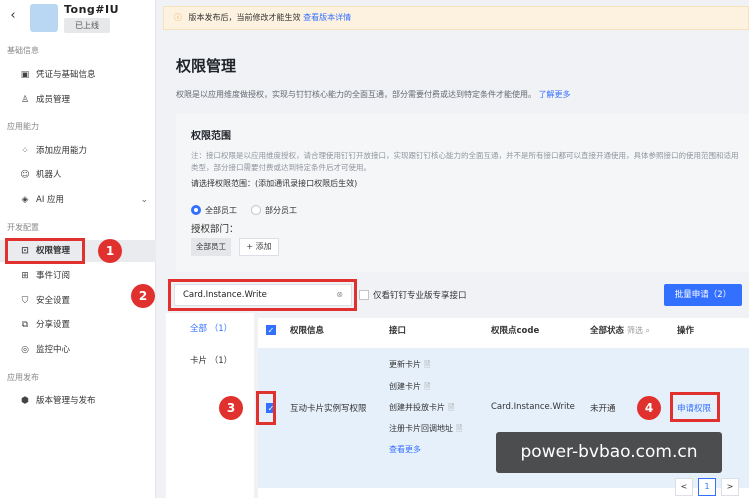  What do you see at coordinates (178, 17) in the screenshot?
I see `info-icon: ⓘ` at bounding box center [178, 17].